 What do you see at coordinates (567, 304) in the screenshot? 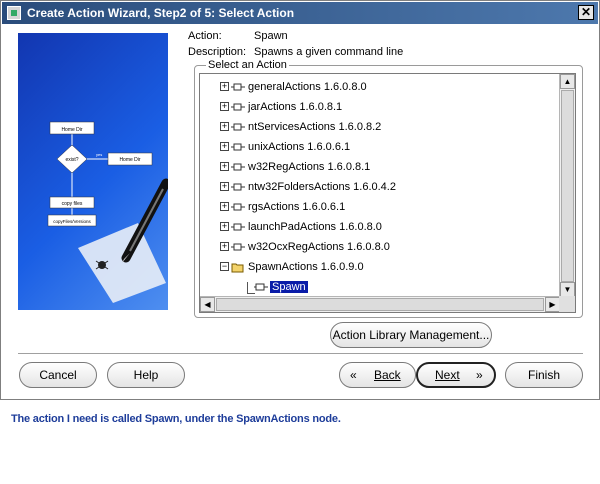
I see `scroll-corner` at bounding box center [567, 304].